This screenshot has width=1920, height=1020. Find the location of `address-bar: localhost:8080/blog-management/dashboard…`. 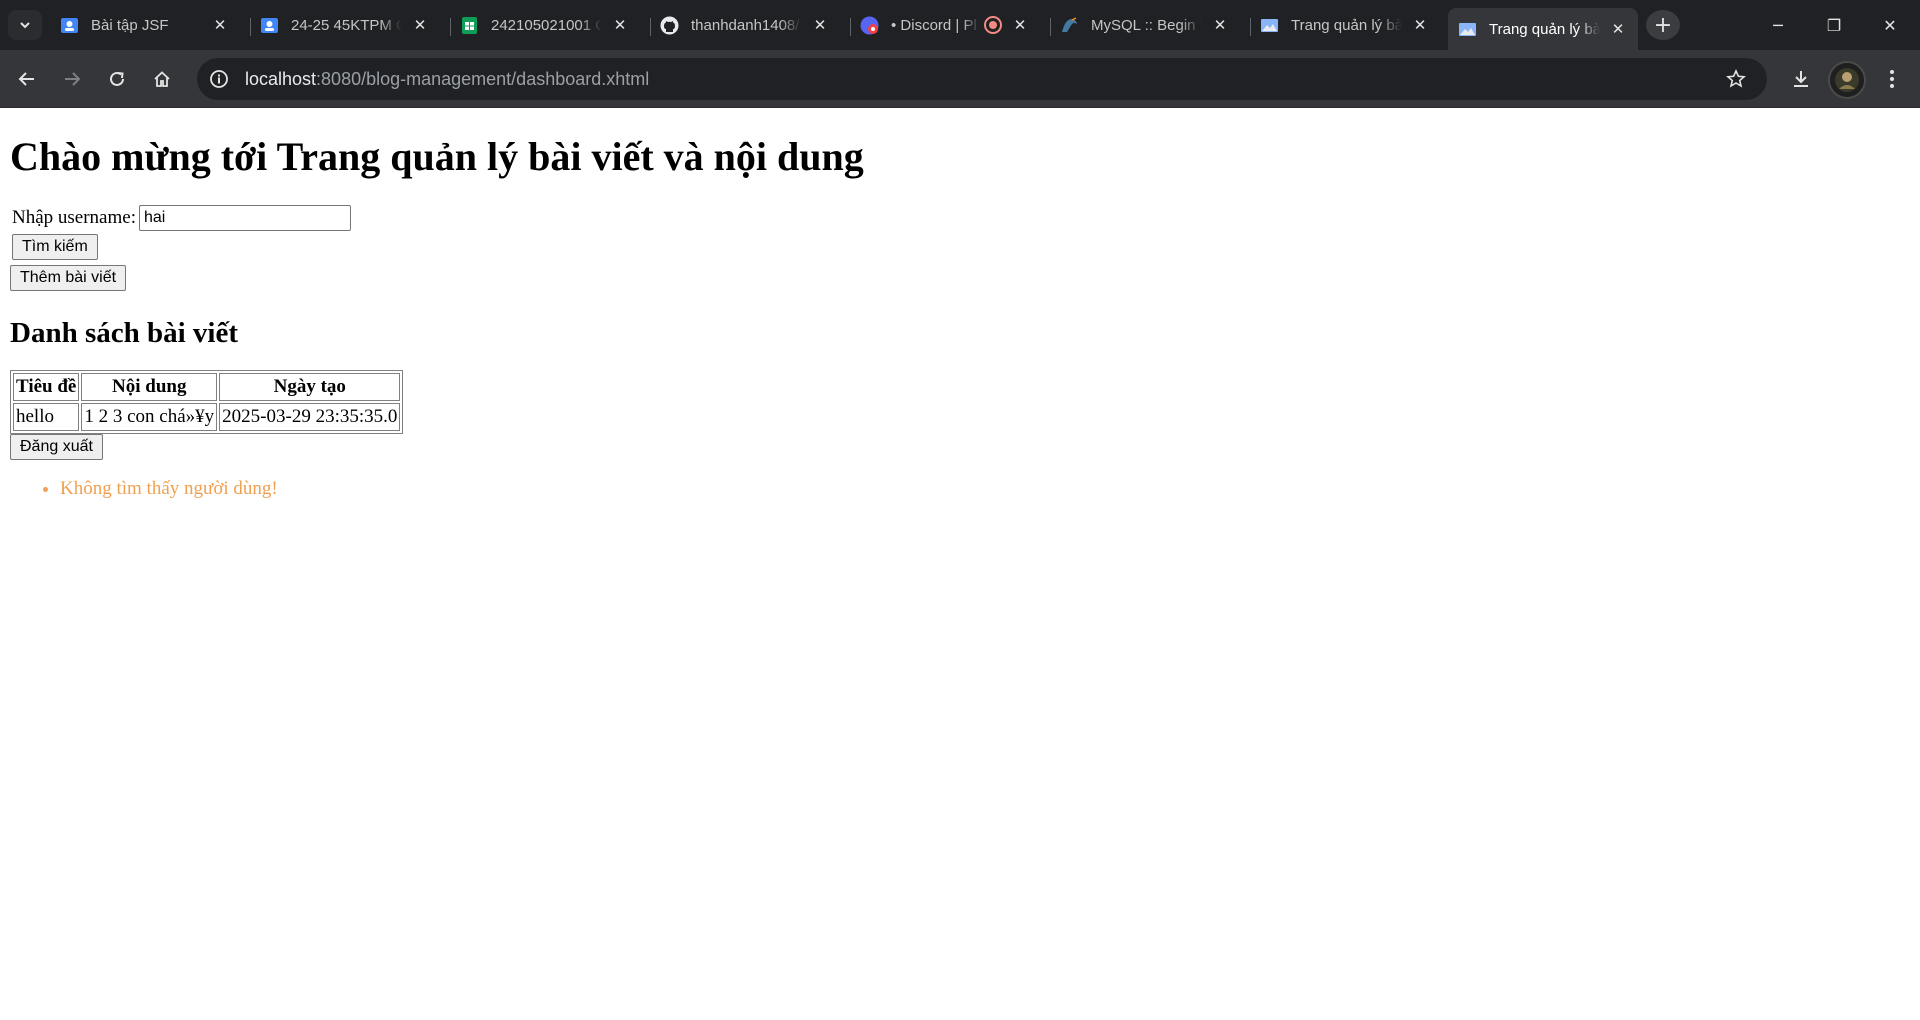

address-bar: localhost:8080/blog-management/dashboard… is located at coordinates (982, 79).